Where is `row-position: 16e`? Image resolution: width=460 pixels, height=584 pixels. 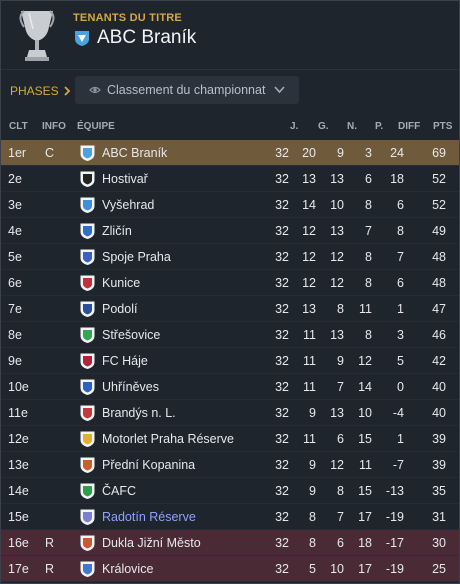
row-position: 16e is located at coordinates (18, 543).